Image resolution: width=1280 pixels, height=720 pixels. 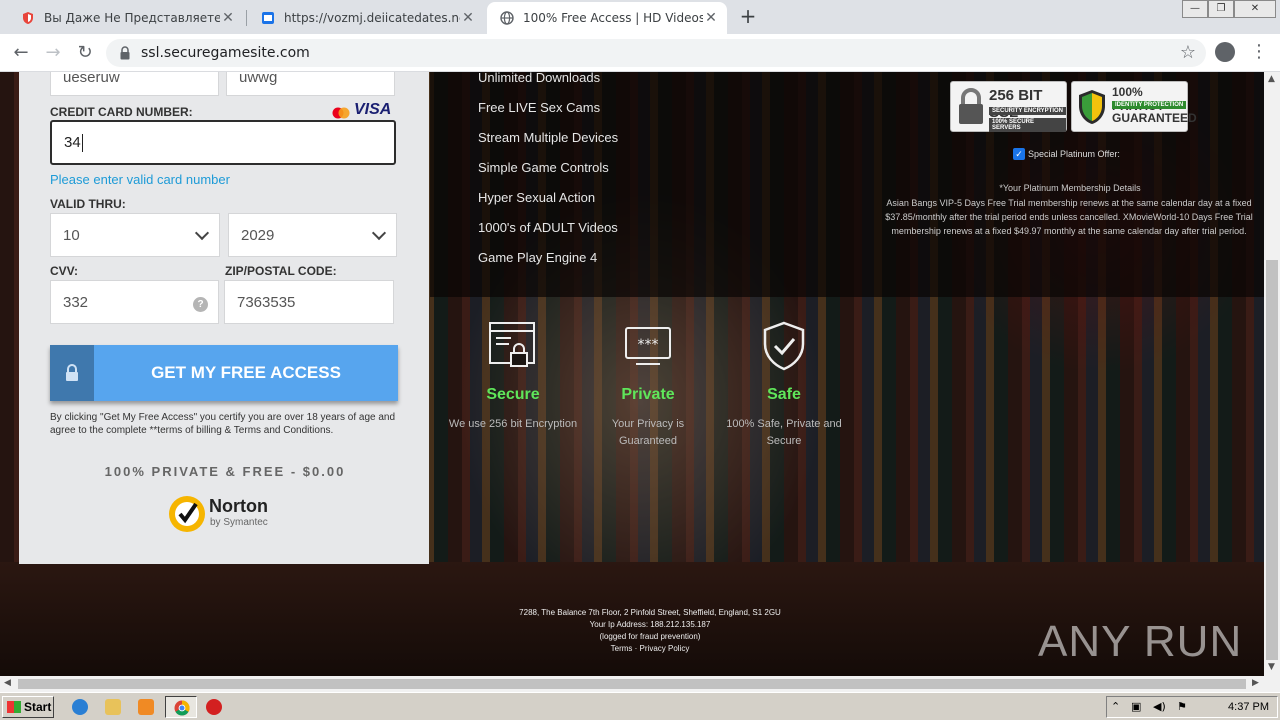 What do you see at coordinates (132, 18) in the screenshot?
I see `tab-1-title: Вы Даже Не Представляете Что М` at bounding box center [132, 18].